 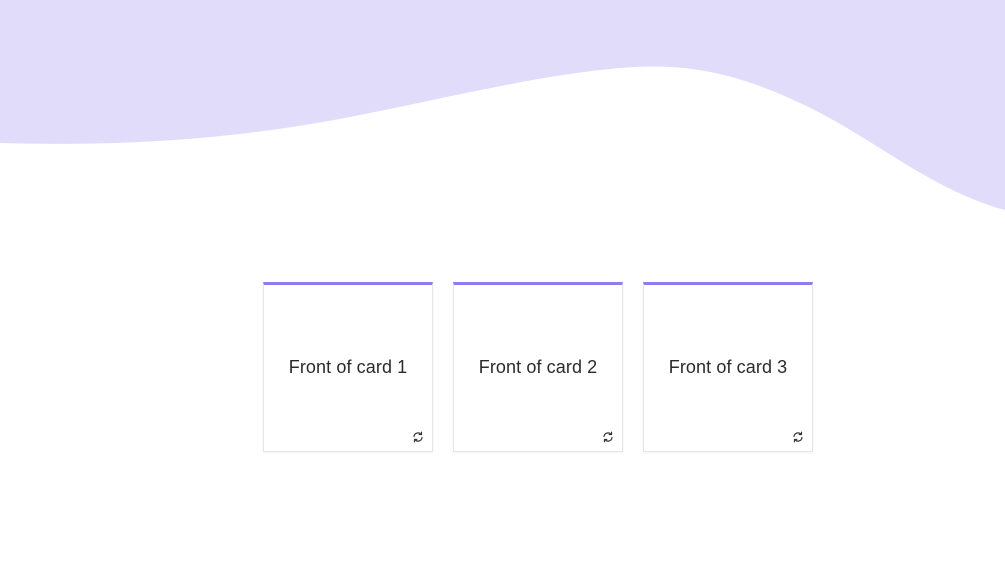 I want to click on card-front-text: Front of card 1, so click(x=348, y=367).